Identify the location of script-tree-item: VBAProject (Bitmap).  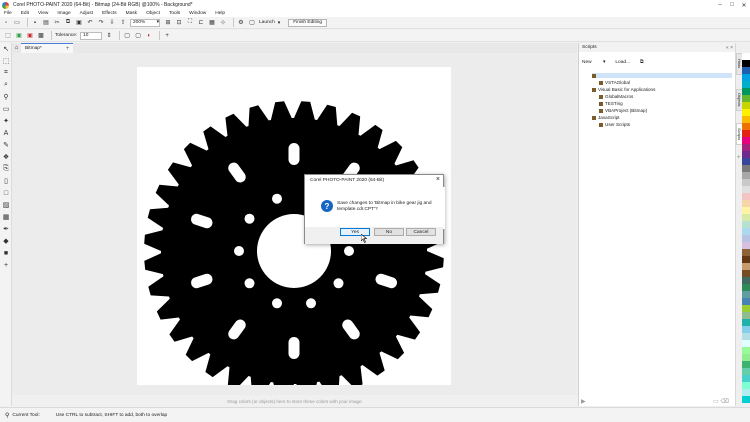
(623, 110).